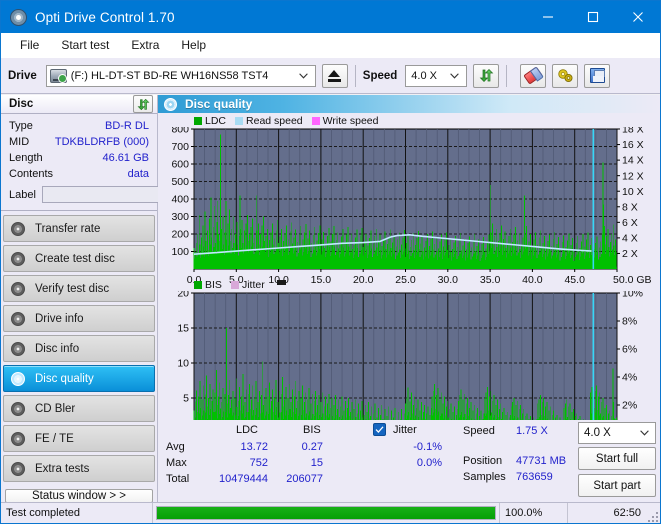 The width and height of the screenshot is (661, 524). What do you see at coordinates (85, 45) in the screenshot?
I see `menu-item-start-test: Start test` at bounding box center [85, 45].